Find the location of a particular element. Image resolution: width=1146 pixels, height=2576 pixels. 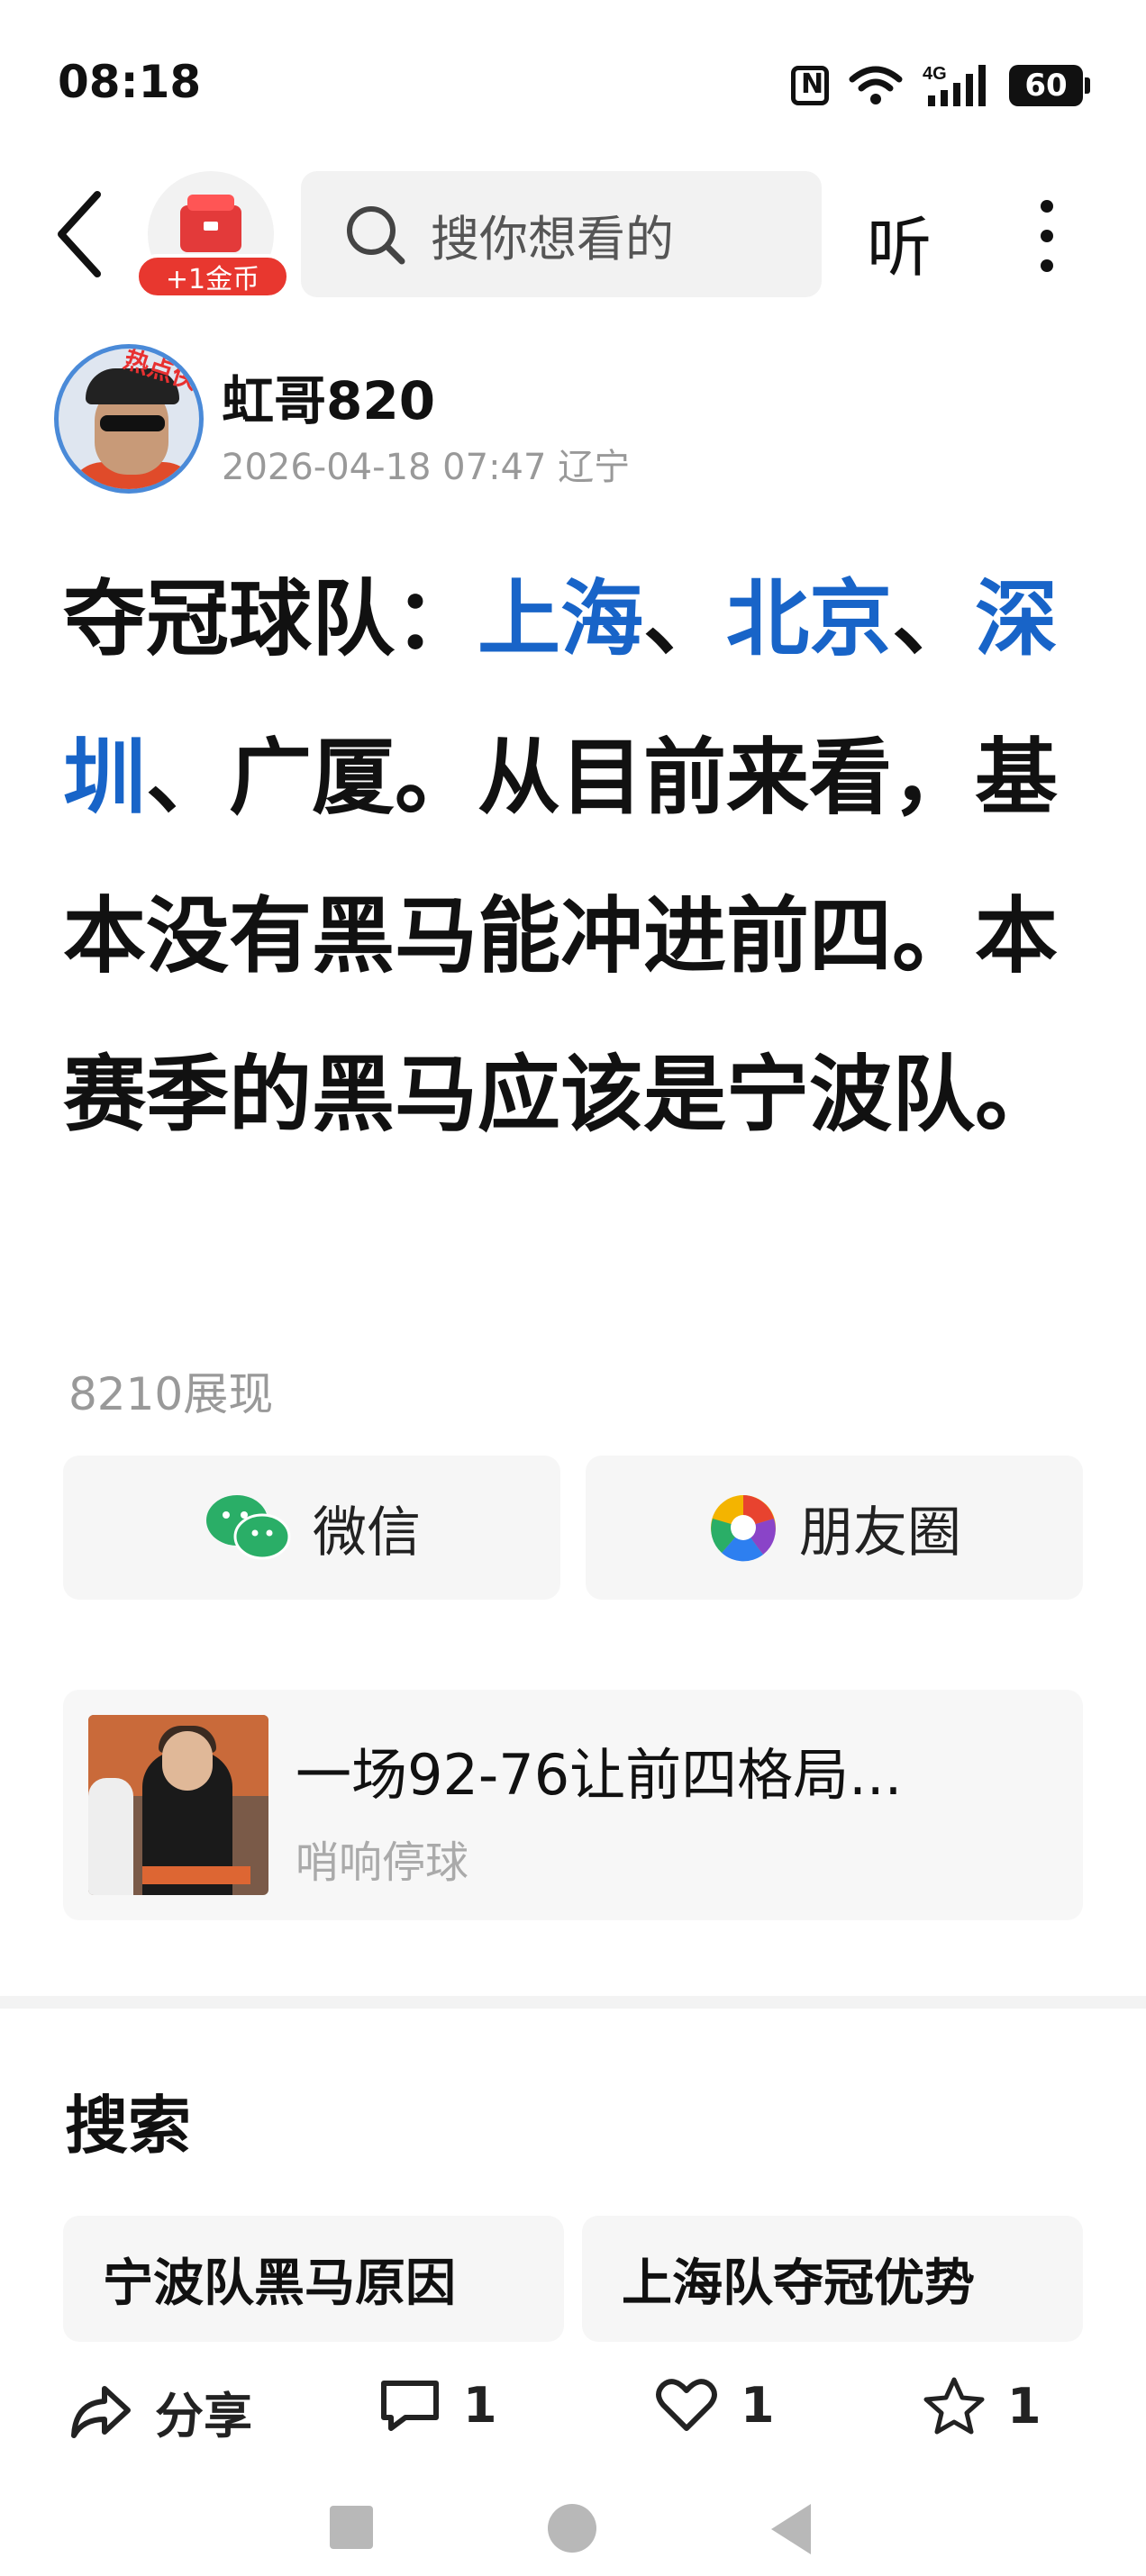

star-icon is located at coordinates (954, 2406).